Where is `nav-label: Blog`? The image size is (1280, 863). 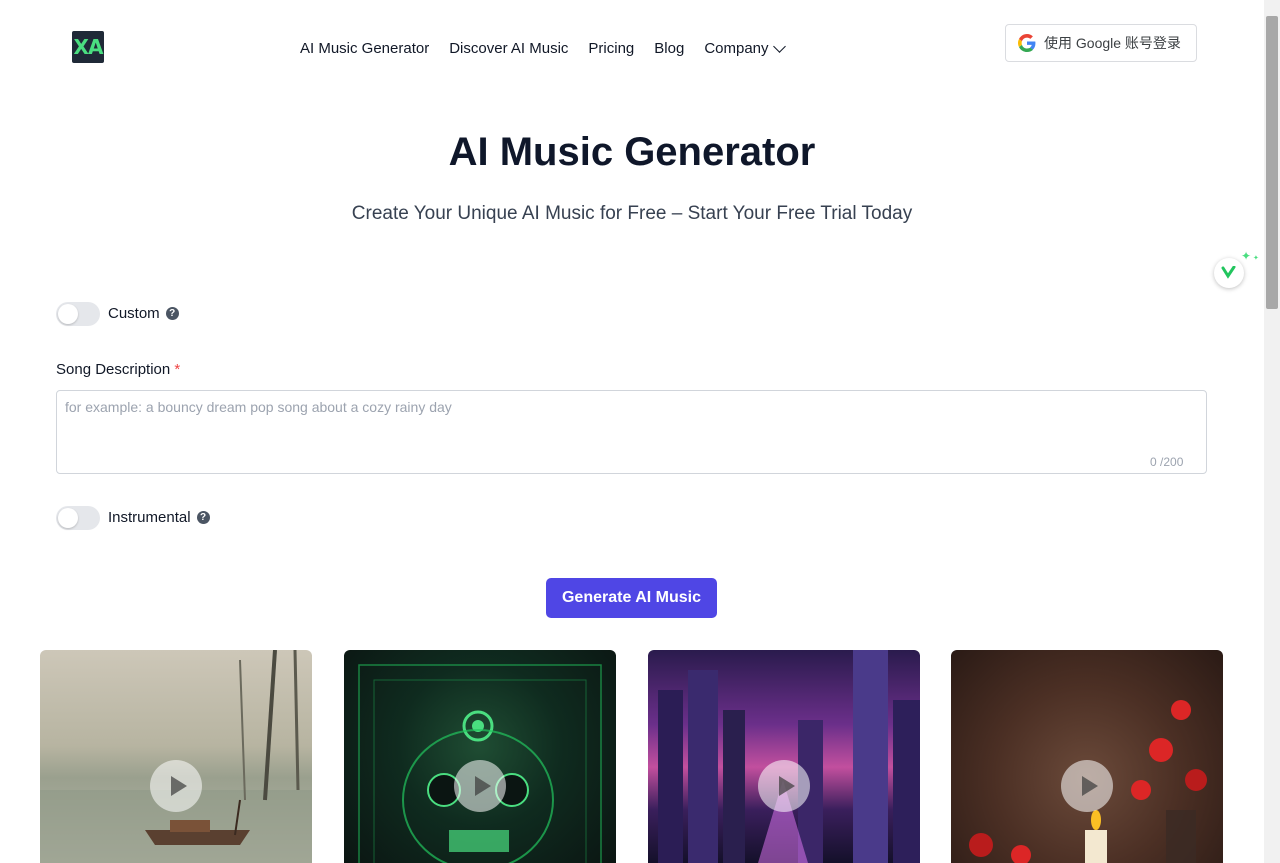 nav-label: Blog is located at coordinates (669, 48).